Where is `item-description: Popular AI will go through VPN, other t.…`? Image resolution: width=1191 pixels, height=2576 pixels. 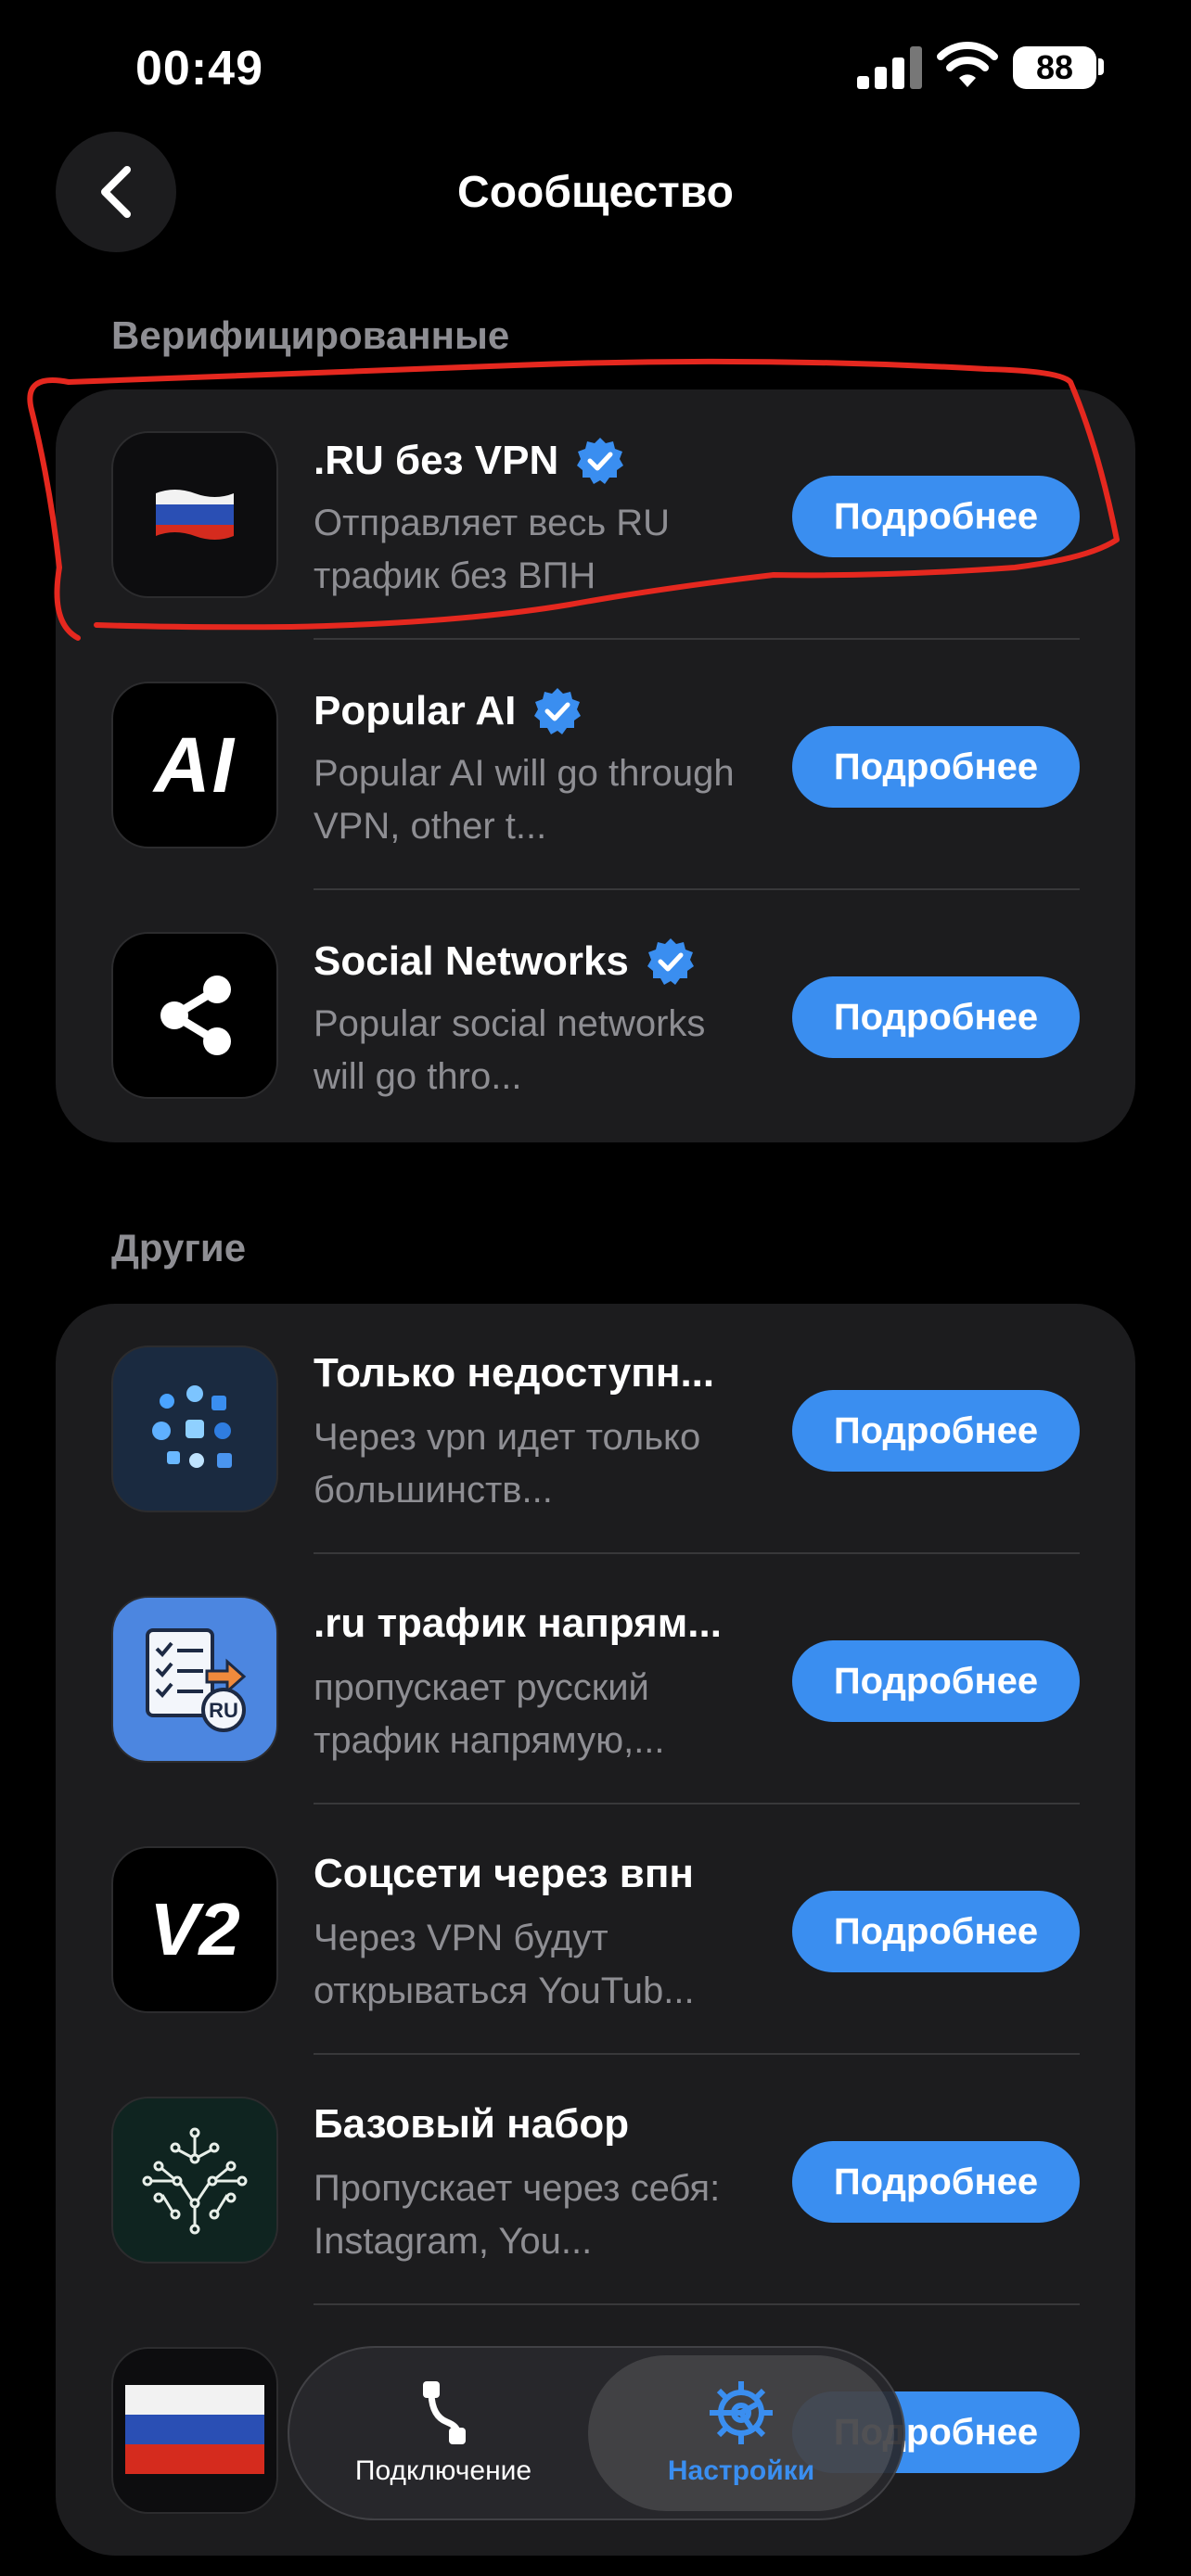
item-description: Popular AI will go through VPN, other t.… is located at coordinates (524, 800).